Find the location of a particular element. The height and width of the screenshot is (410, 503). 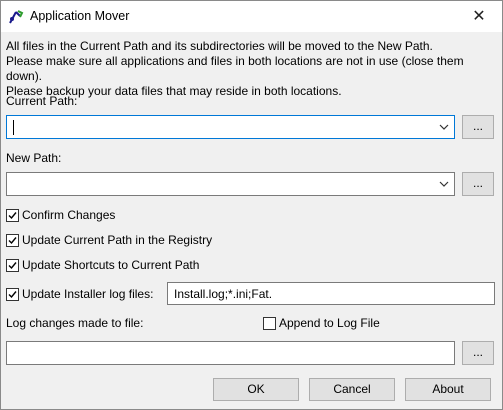

append-to-log-checkbox: Append to Log File is located at coordinates (321, 323).